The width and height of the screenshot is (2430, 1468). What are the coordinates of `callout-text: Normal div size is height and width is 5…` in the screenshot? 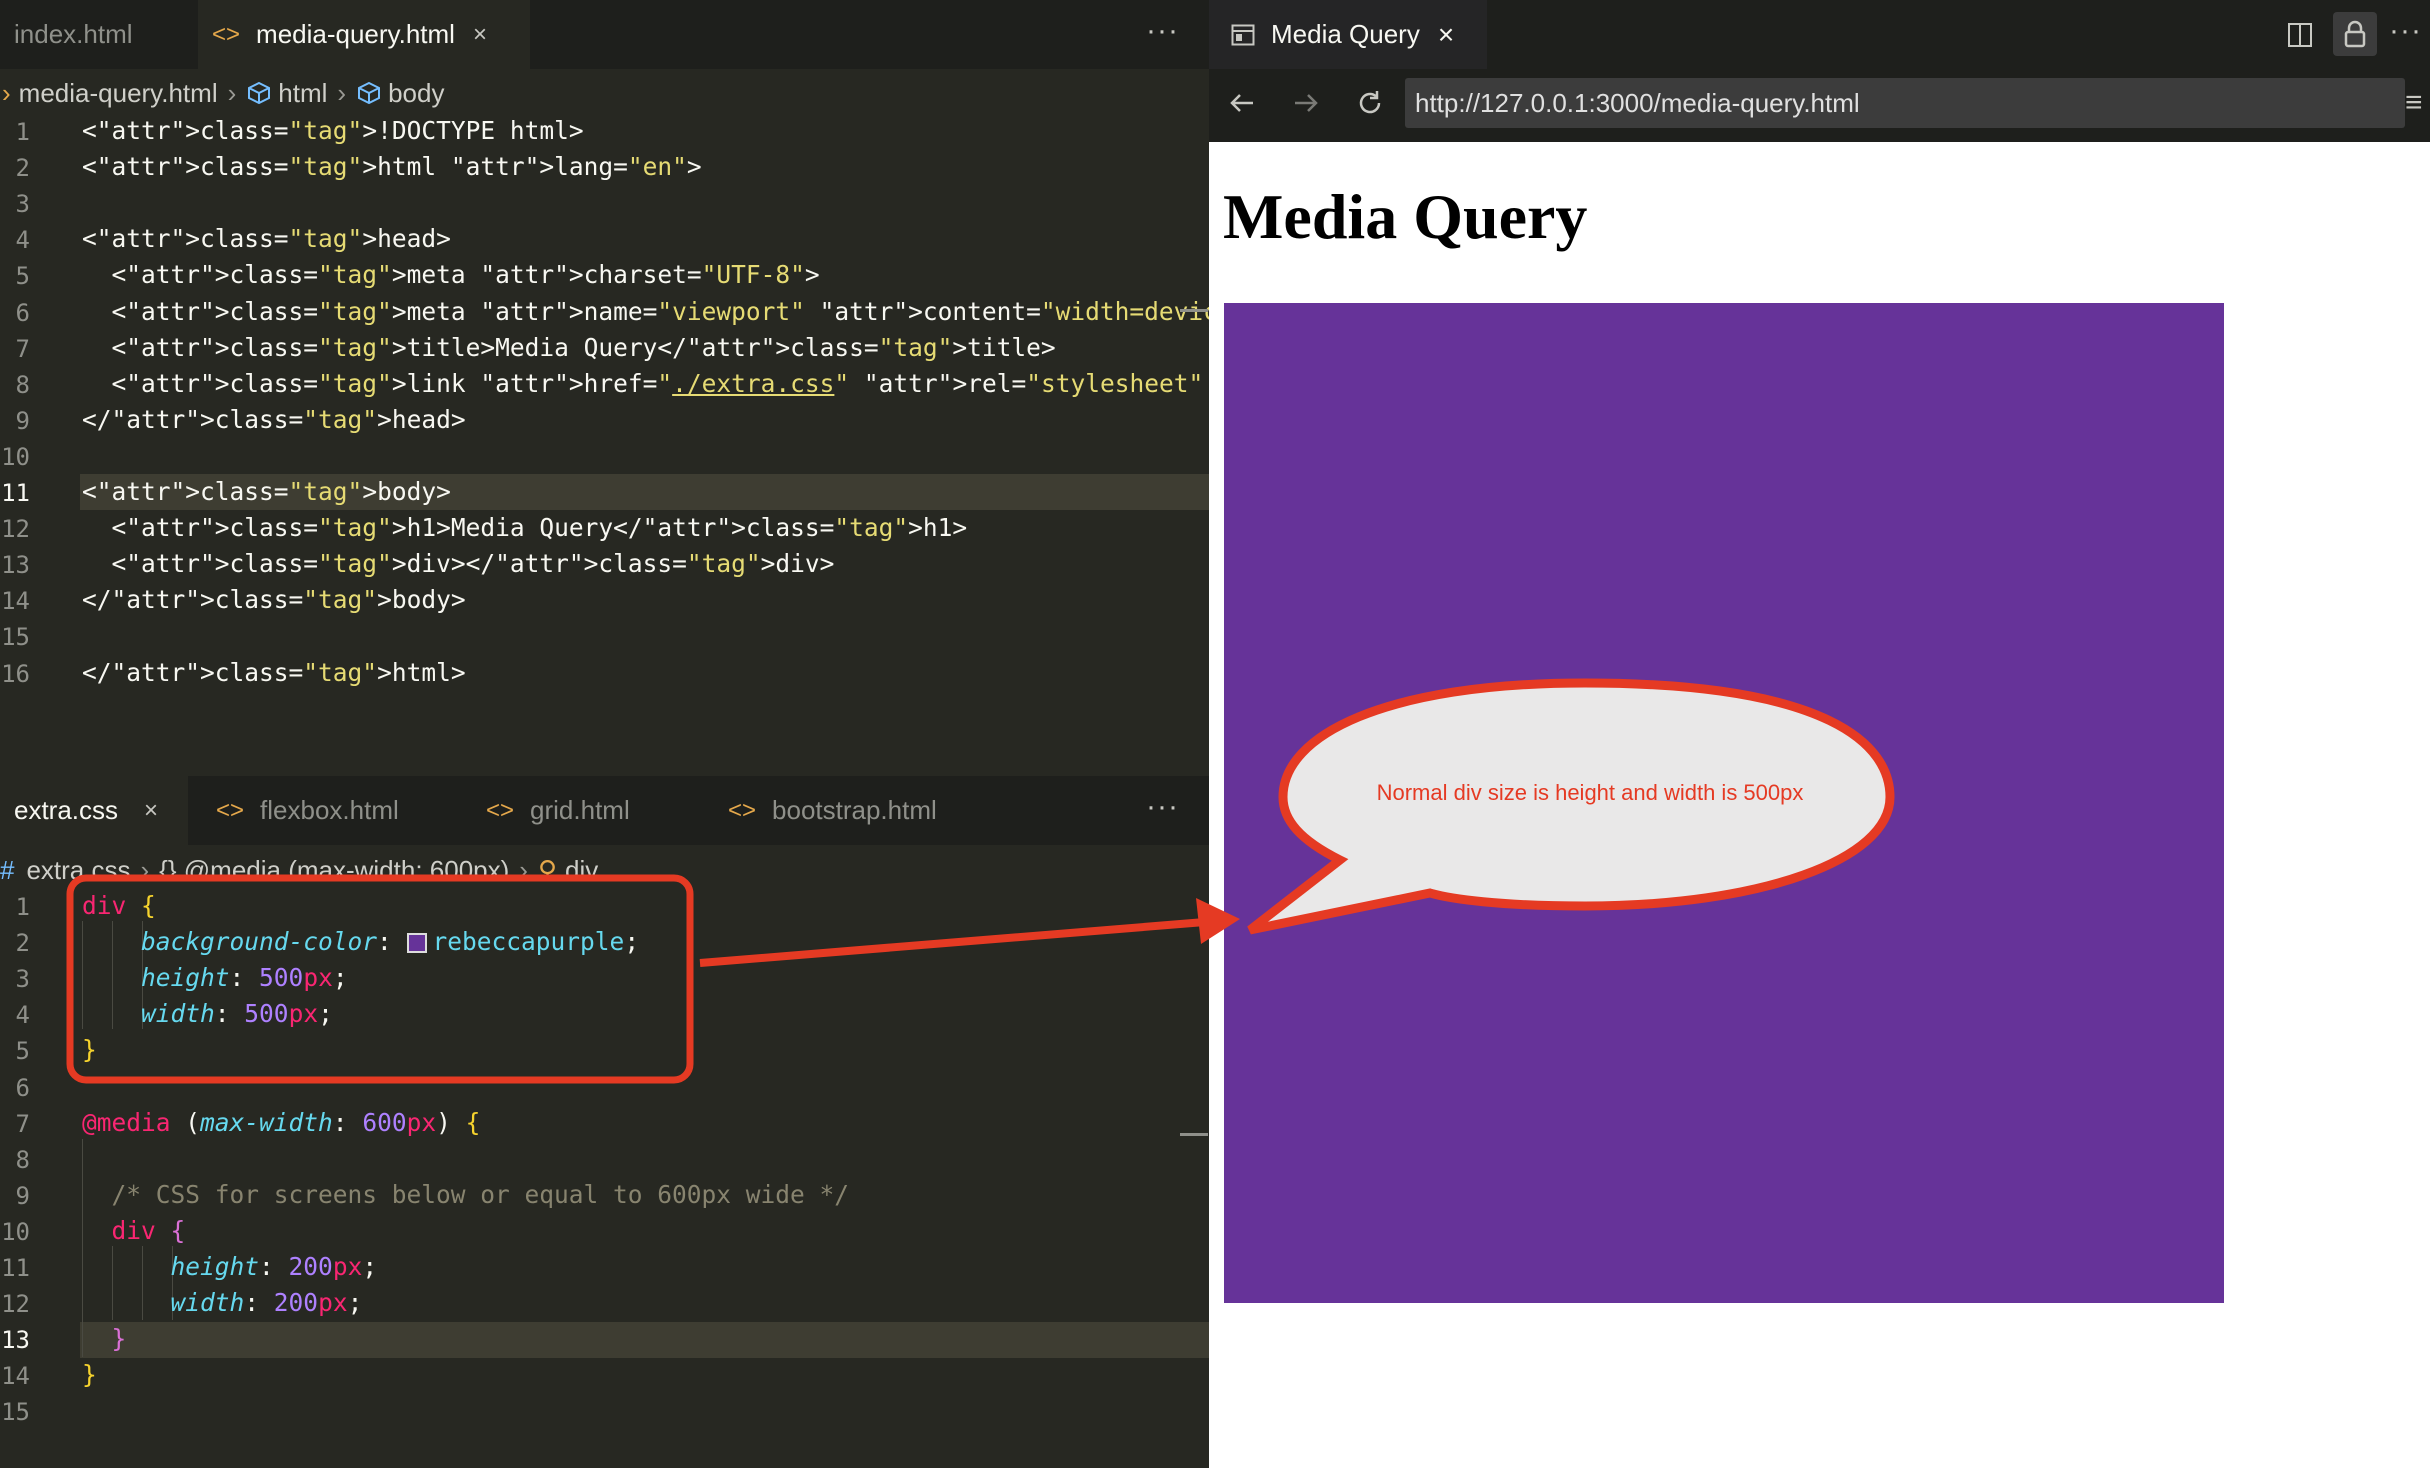 It's located at (1590, 792).